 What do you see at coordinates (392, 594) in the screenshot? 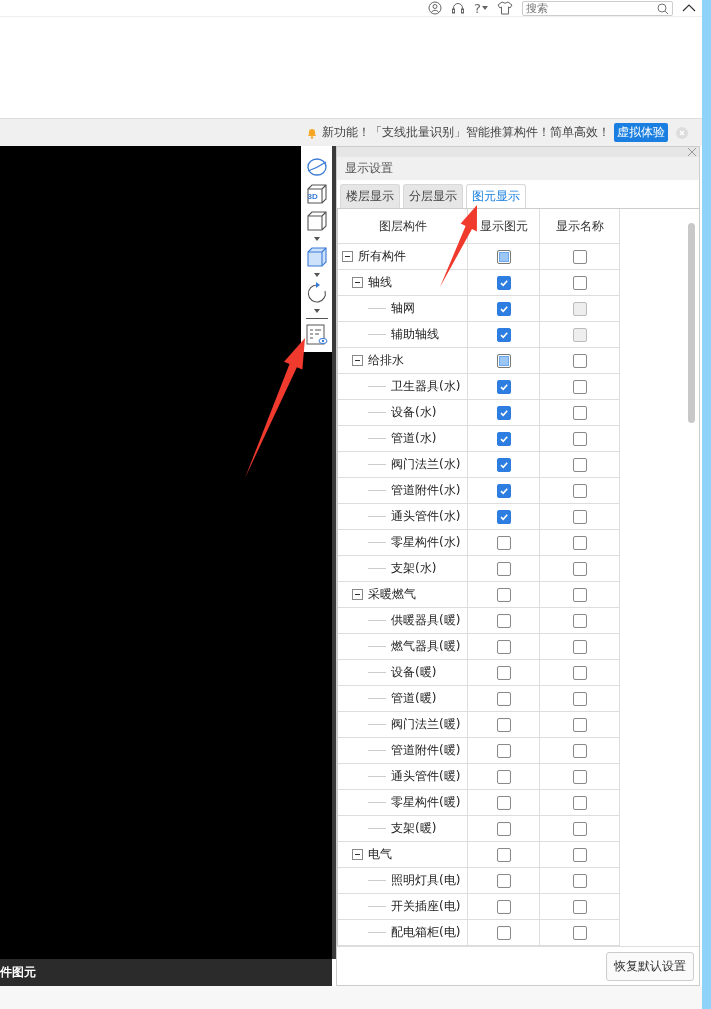
I see `layer-label: 采暖燃气` at bounding box center [392, 594].